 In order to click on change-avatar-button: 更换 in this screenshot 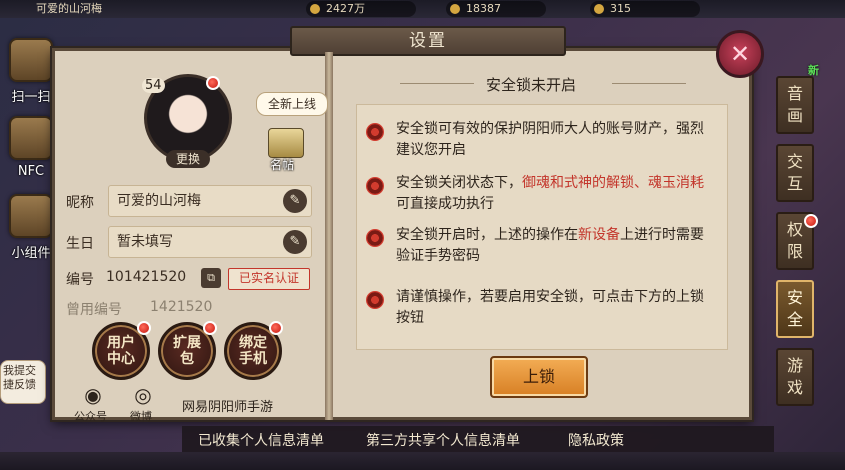, I will do `click(188, 159)`.